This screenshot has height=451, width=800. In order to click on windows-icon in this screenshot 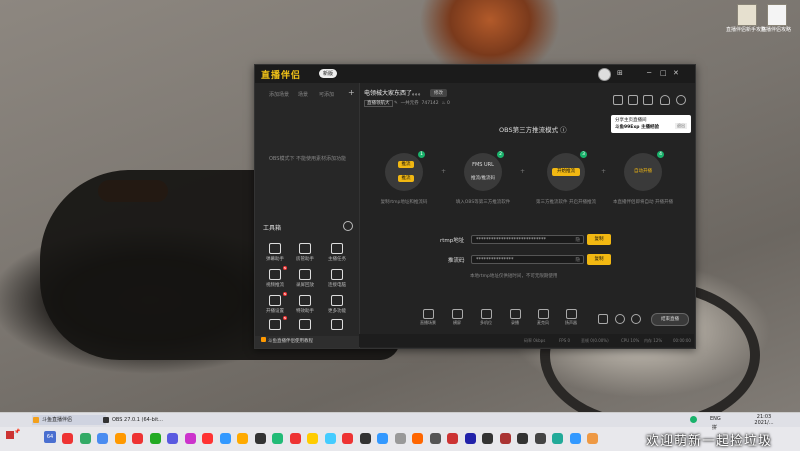, I will do `click(4, 420)`.